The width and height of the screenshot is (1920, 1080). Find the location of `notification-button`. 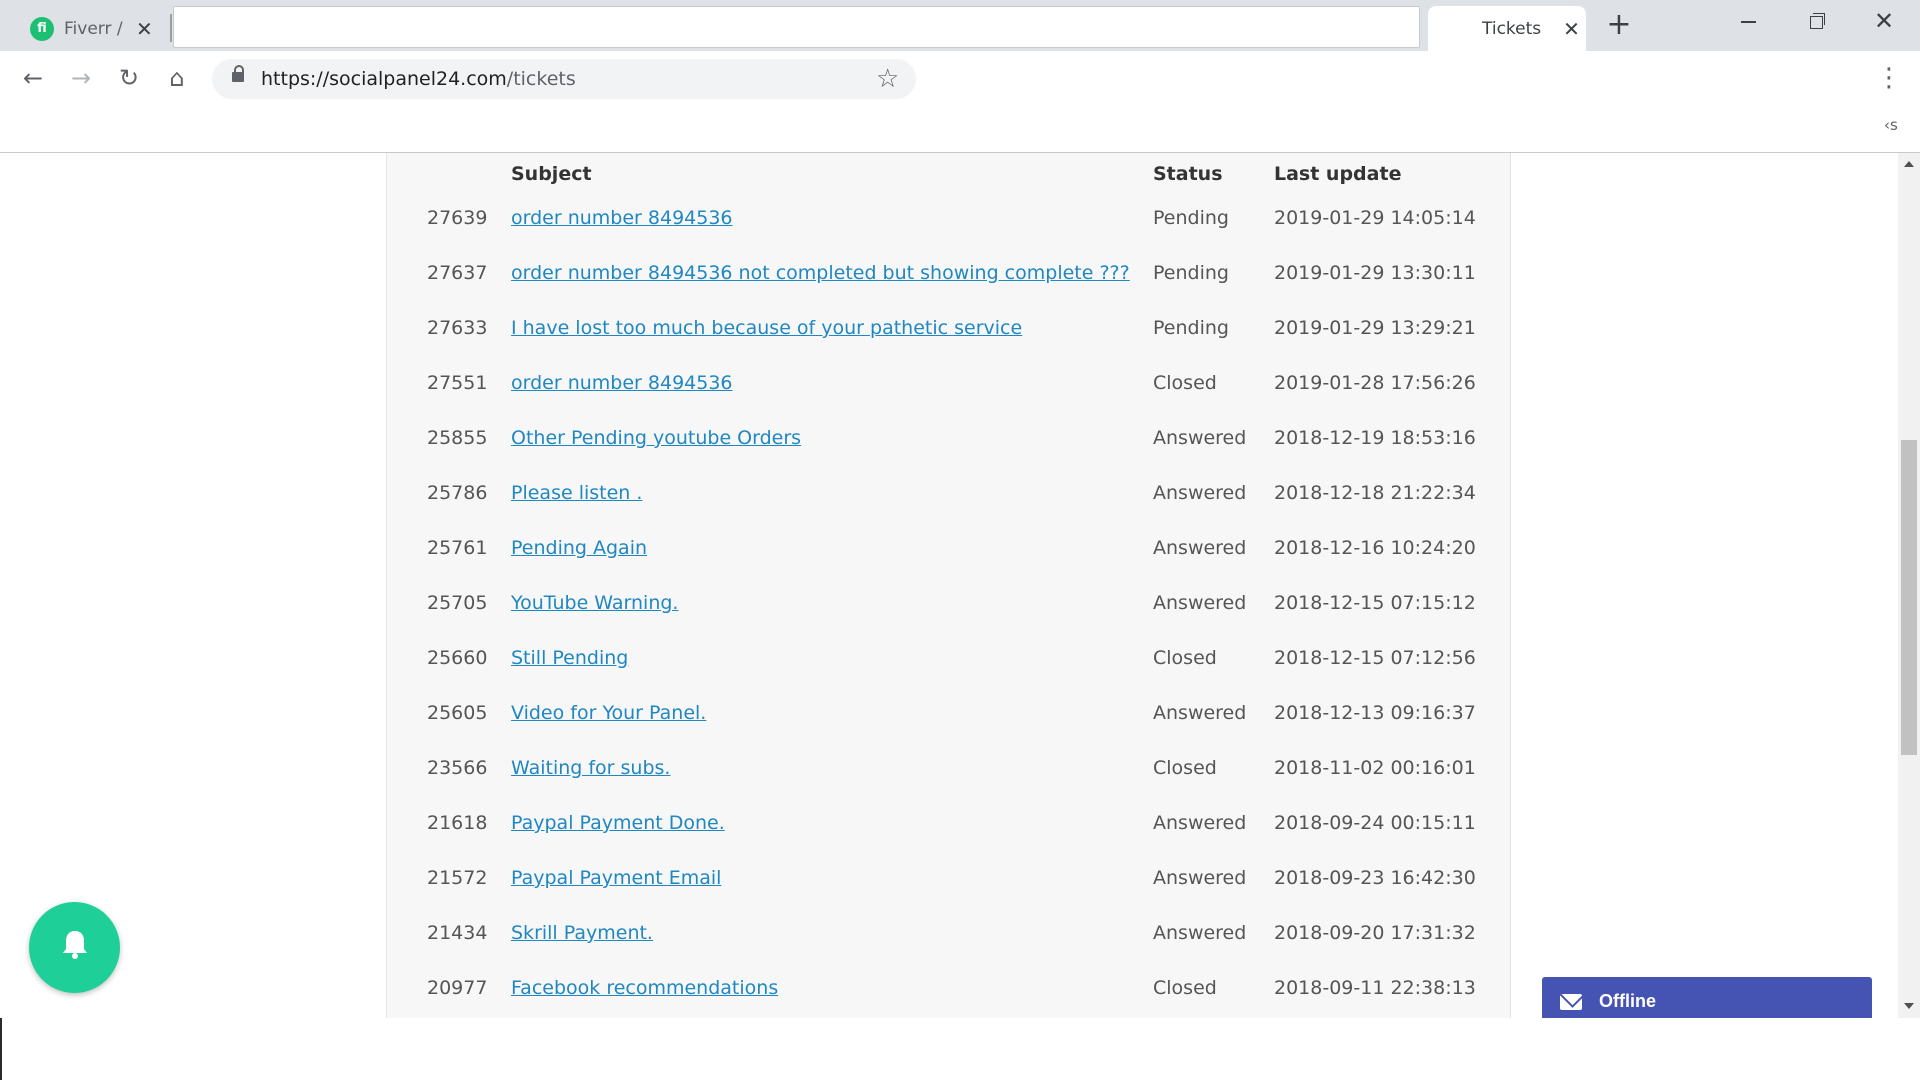

notification-button is located at coordinates (74, 947).